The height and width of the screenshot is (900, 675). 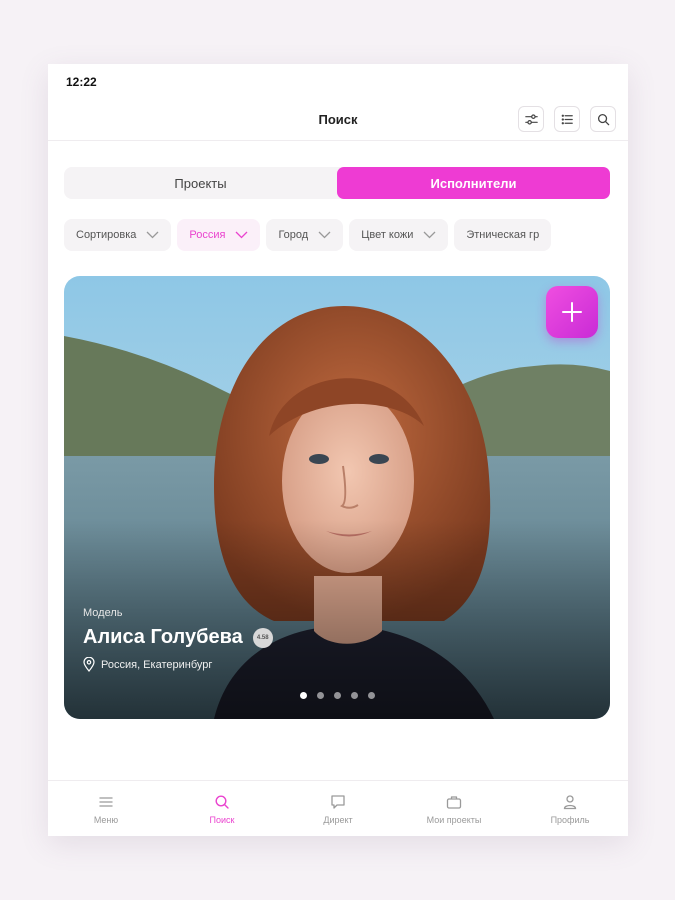 I want to click on performer-location-text: Россия, Екатеринбург, so click(x=157, y=664).